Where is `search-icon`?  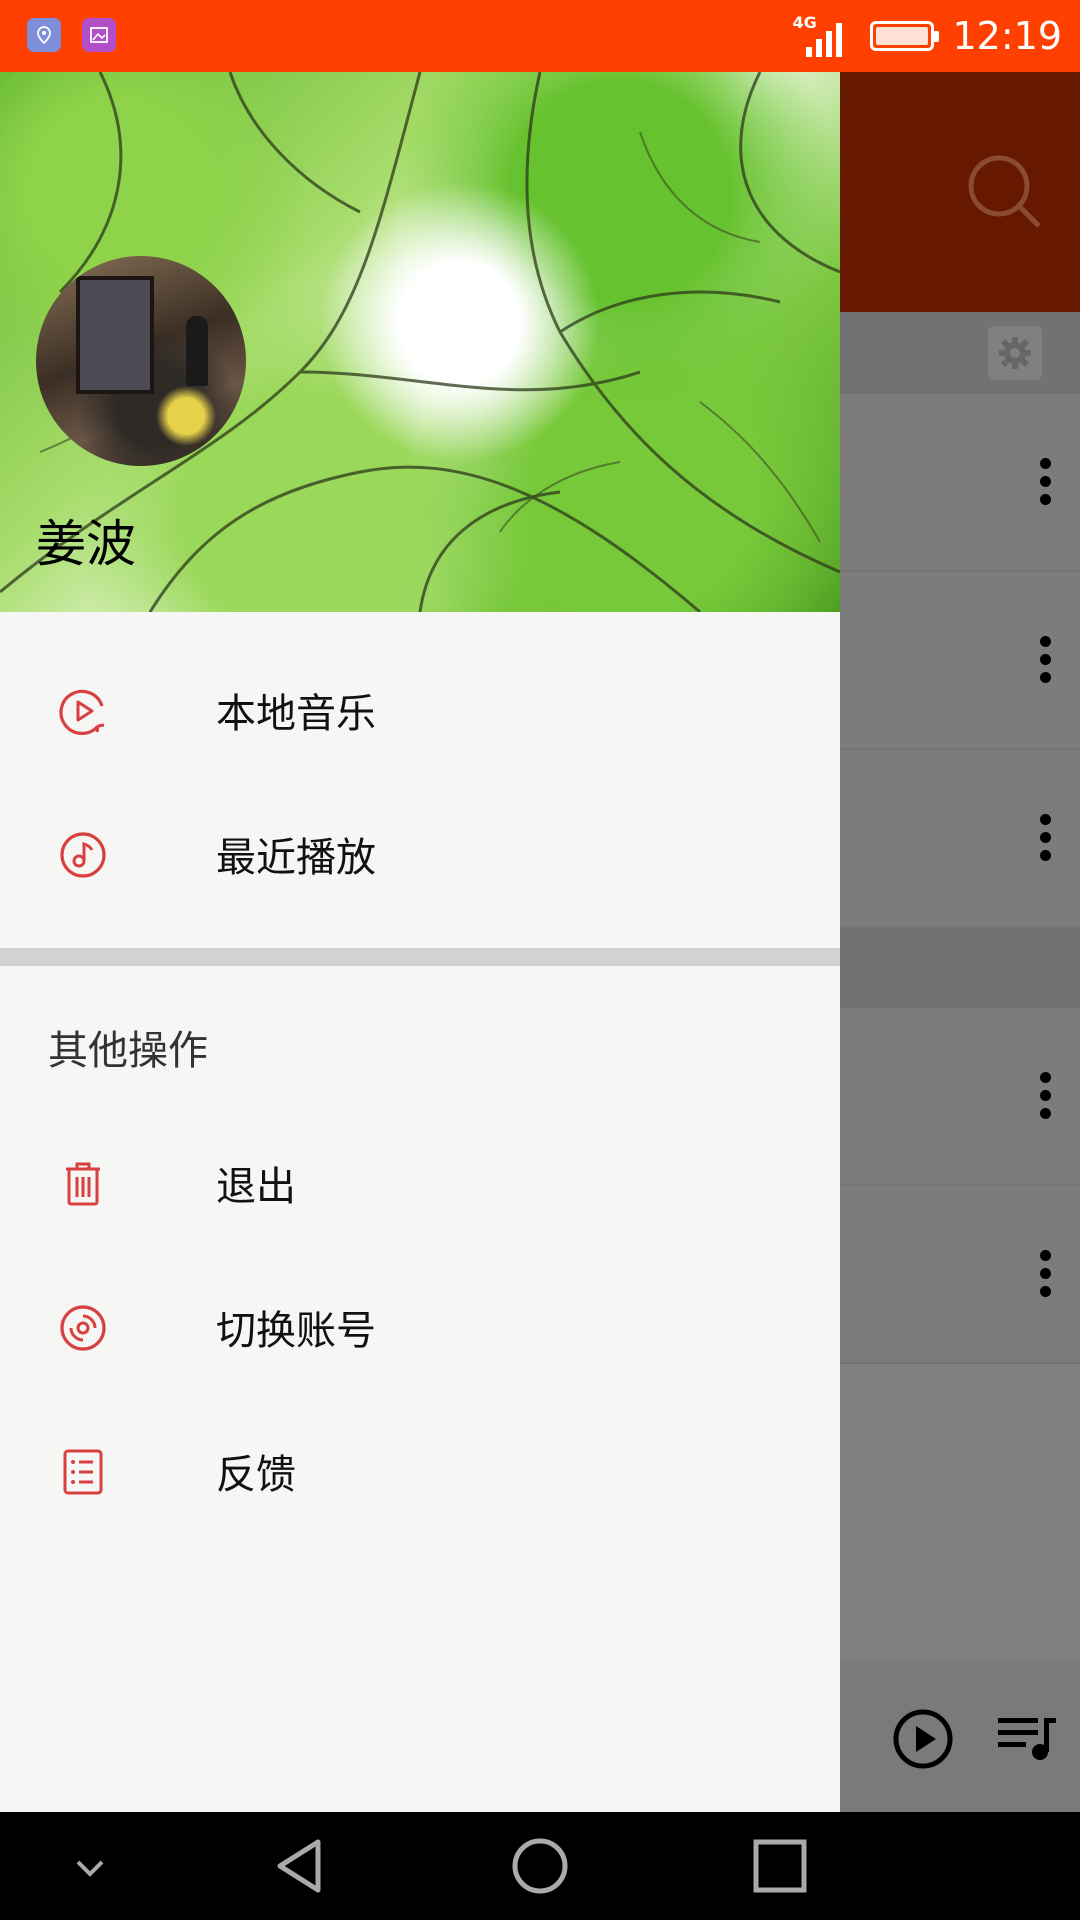 search-icon is located at coordinates (1005, 192).